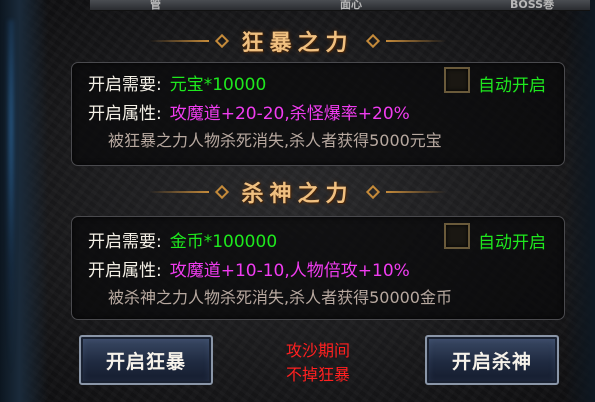 The height and width of the screenshot is (402, 595). What do you see at coordinates (125, 113) in the screenshot?
I see `rage-attr-label: 开启属性:` at bounding box center [125, 113].